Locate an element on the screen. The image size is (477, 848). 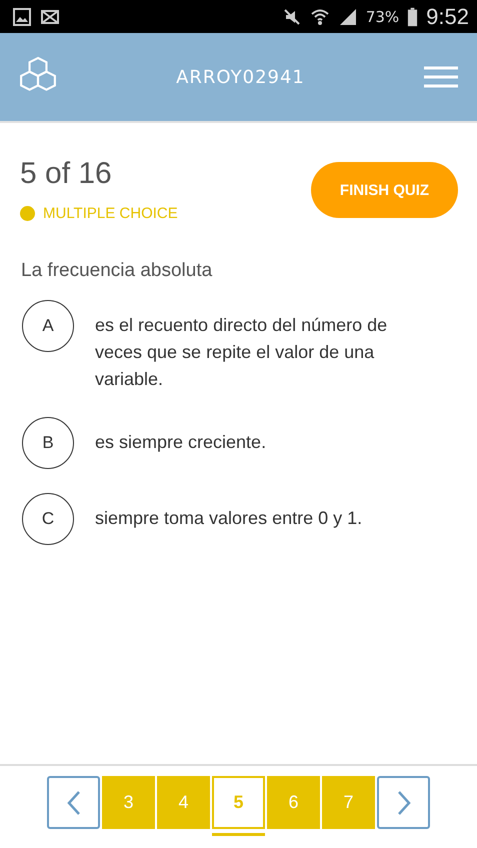
battery-percent: 73% is located at coordinates (383, 17).